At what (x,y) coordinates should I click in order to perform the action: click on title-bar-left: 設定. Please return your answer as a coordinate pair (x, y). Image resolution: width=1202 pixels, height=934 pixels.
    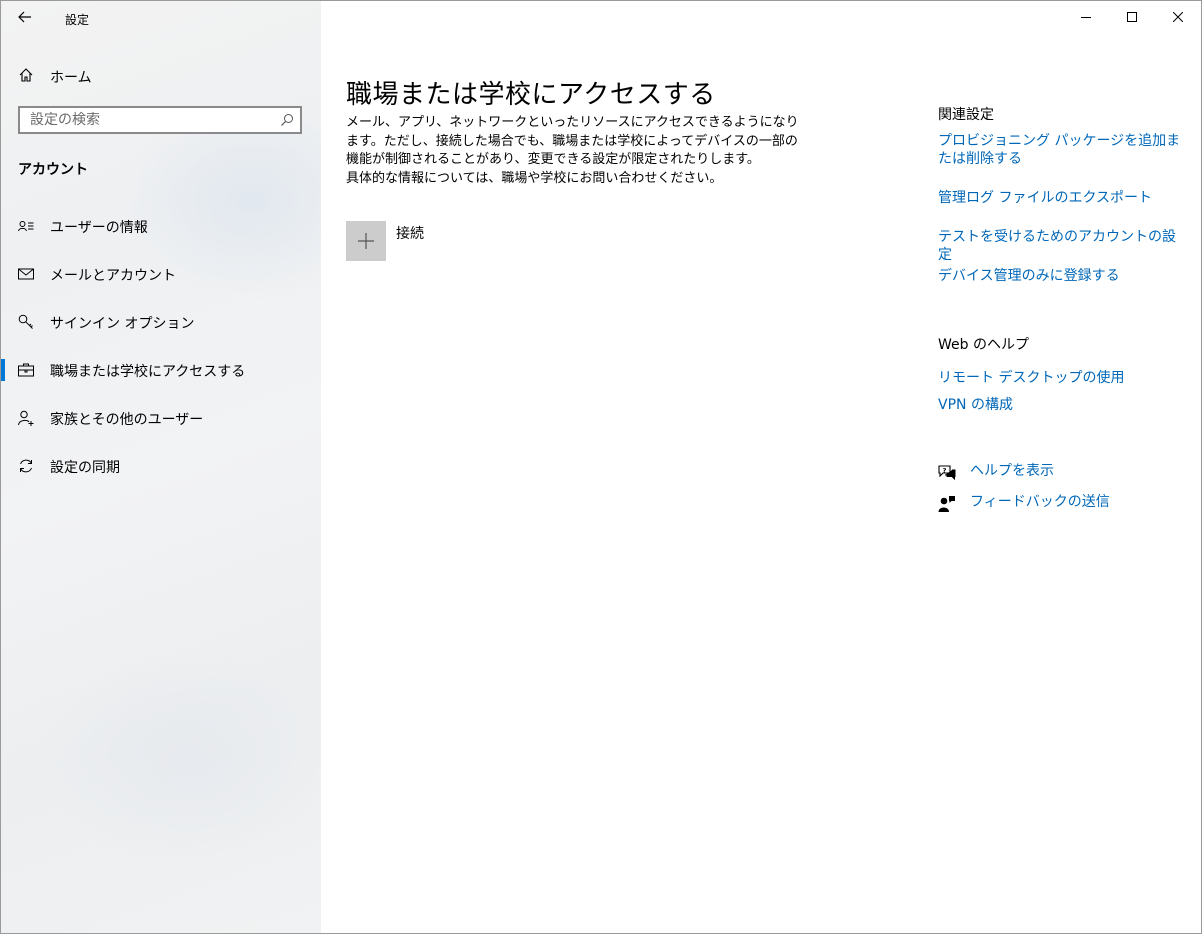
    Looking at the image, I should click on (161, 18).